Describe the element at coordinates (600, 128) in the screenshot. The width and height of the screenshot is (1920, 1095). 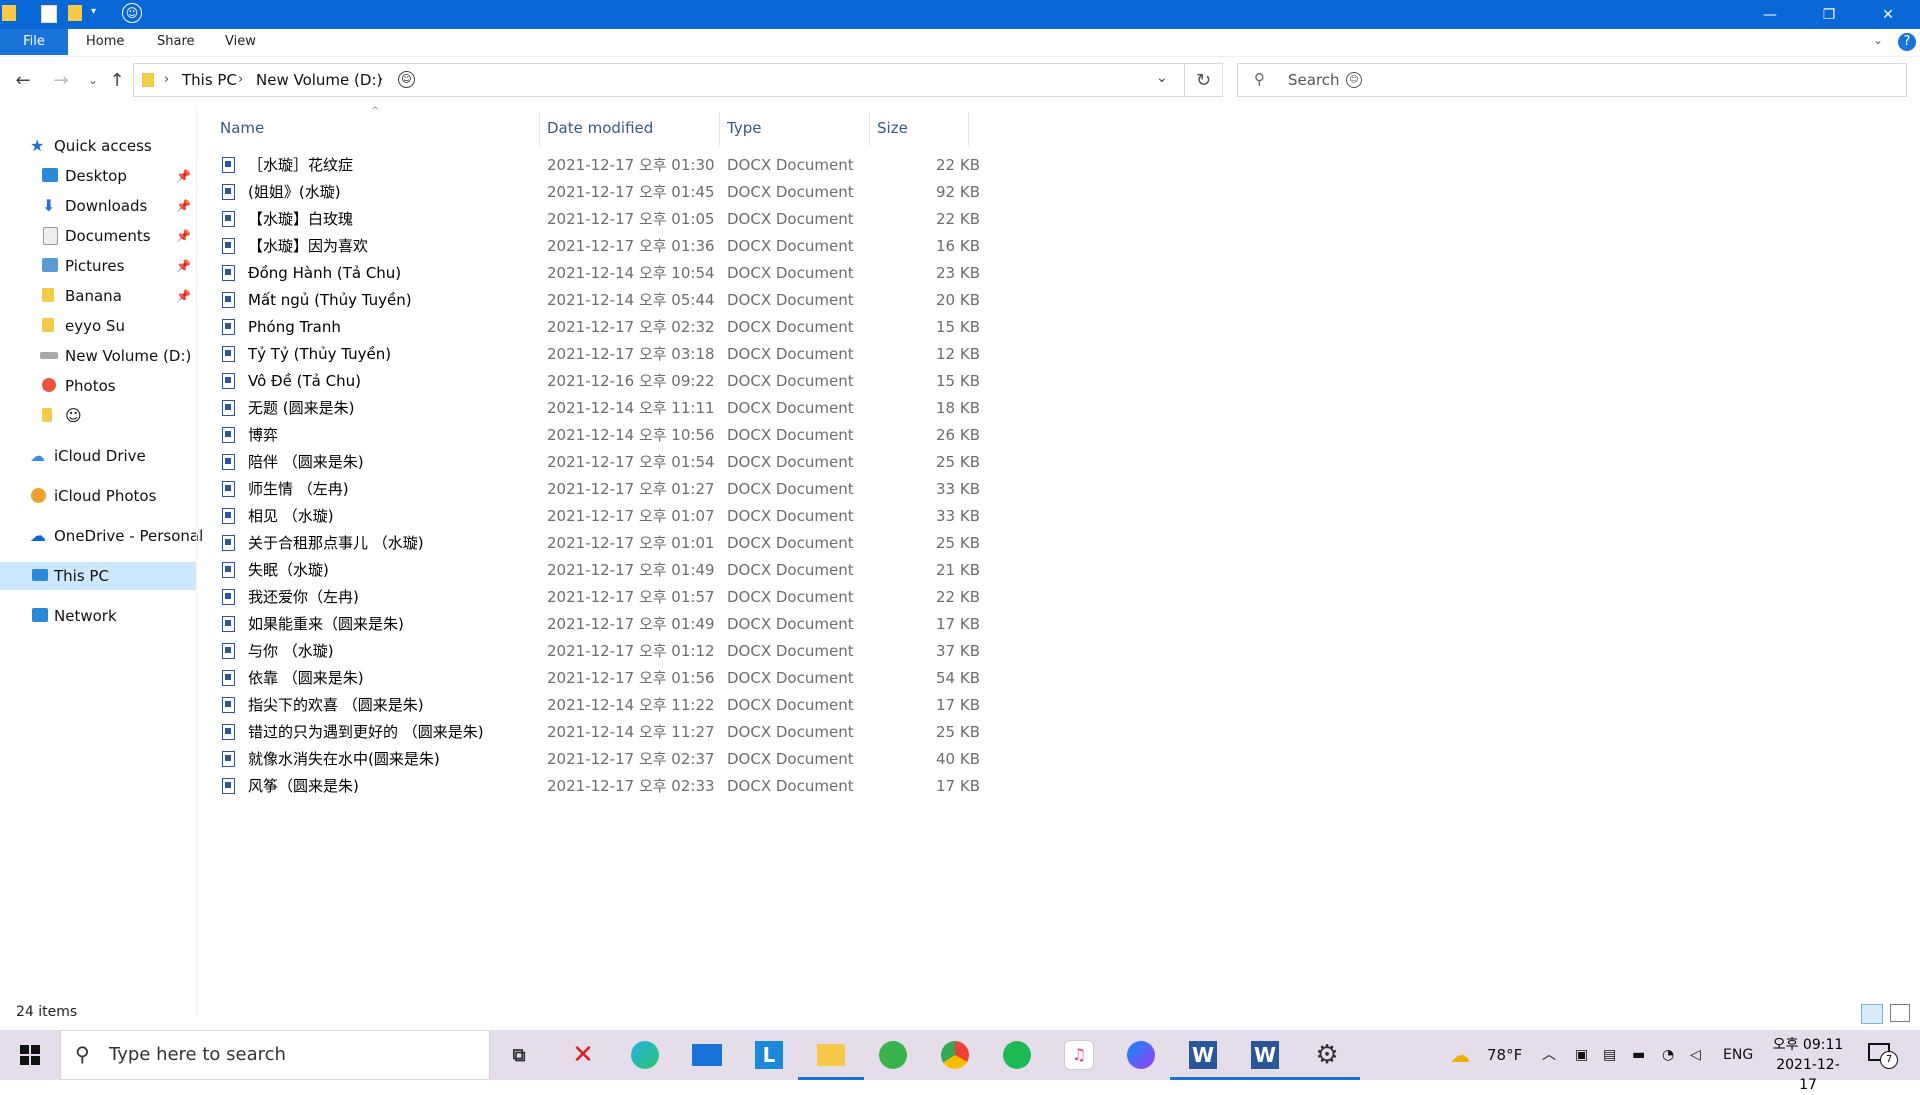
I see `column-header-date: Date modified` at that location.